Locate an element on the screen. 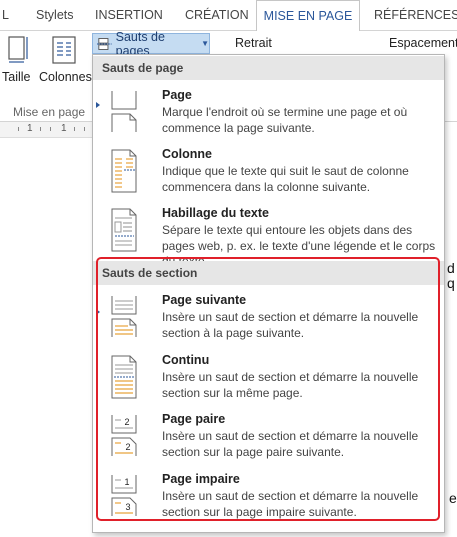 The image size is (457, 537). menu-item-title: Page paire is located at coordinates (194, 419).